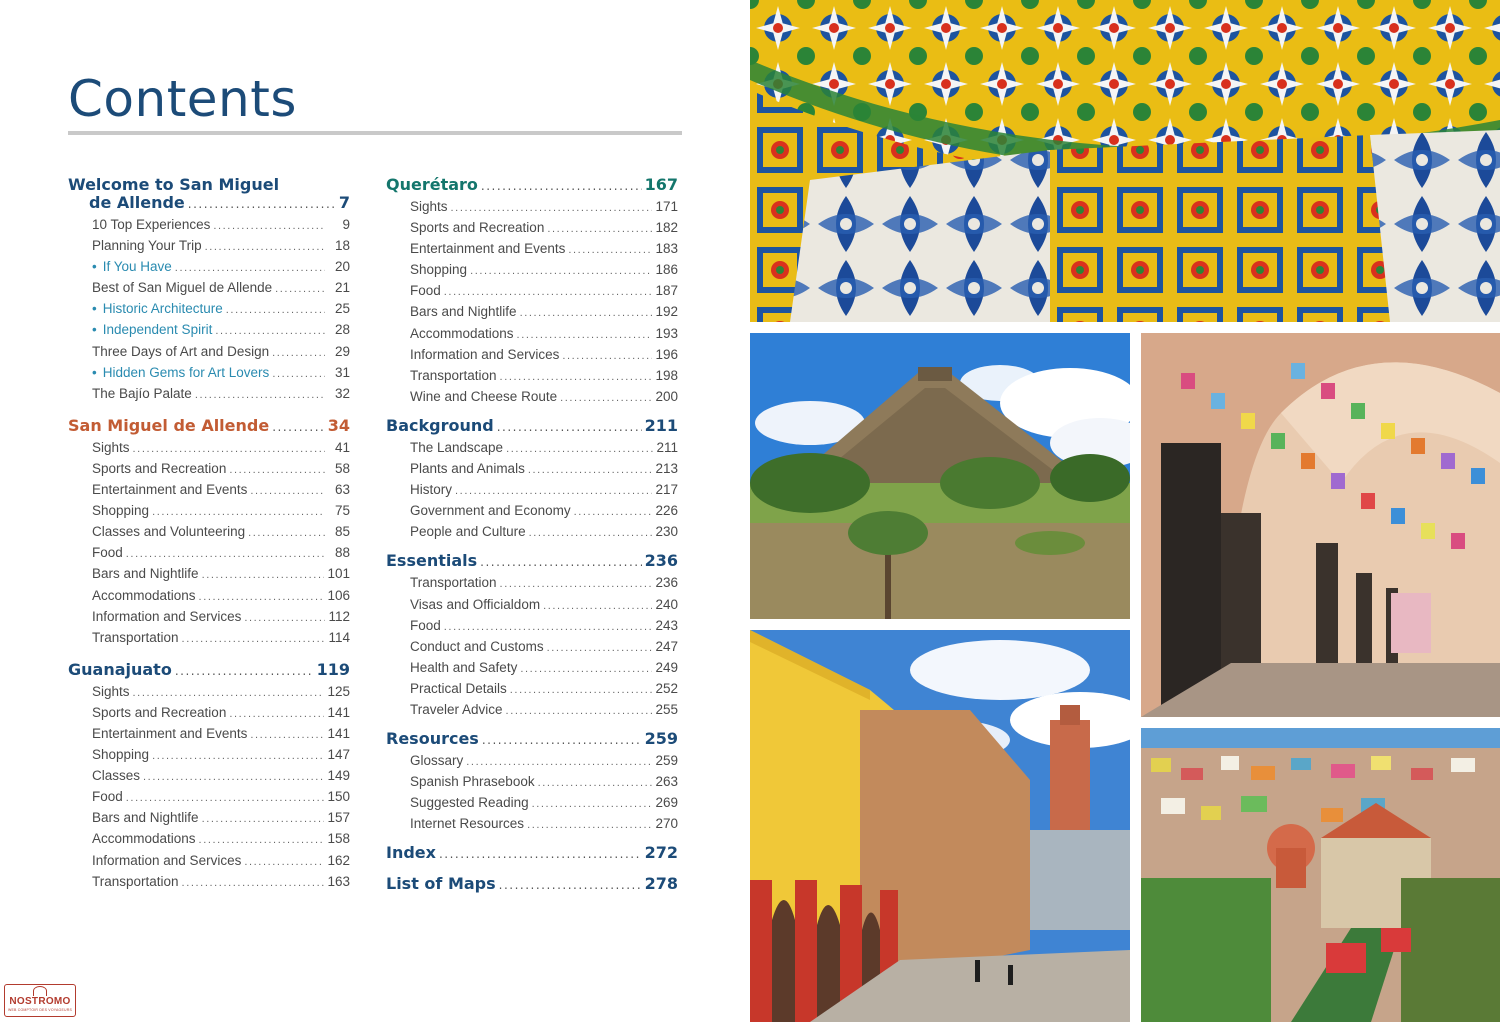  What do you see at coordinates (209, 225) in the screenshot?
I see `toc-entry: 10 Top Experiences 9` at bounding box center [209, 225].